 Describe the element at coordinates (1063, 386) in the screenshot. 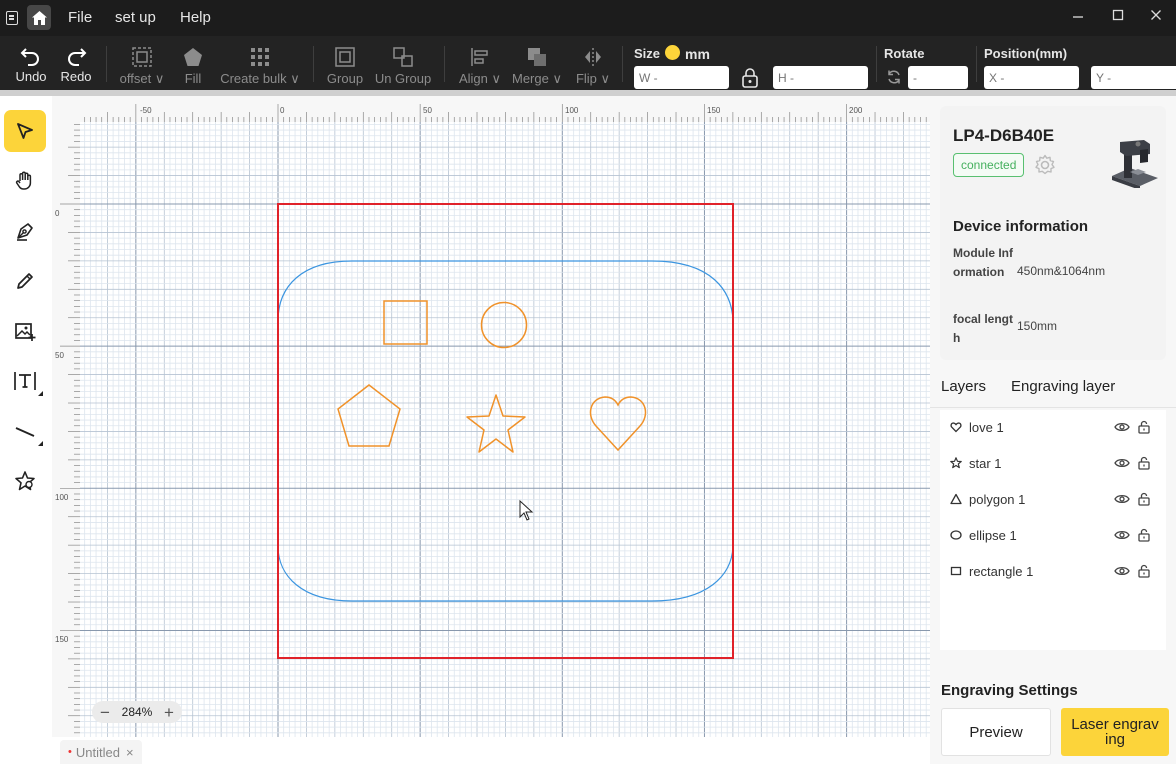

I see `tab-engraving-layer: Engraving layer` at that location.